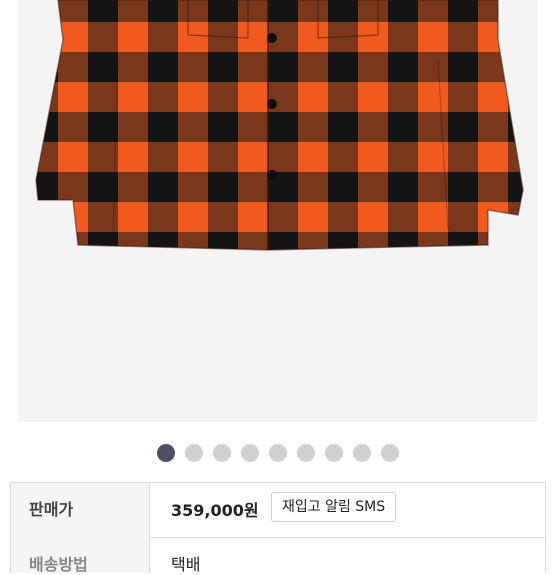 Image resolution: width=555 pixels, height=575 pixels. What do you see at coordinates (278, 555) in the screenshot?
I see `shipping-row: 배송방법 택배` at bounding box center [278, 555].